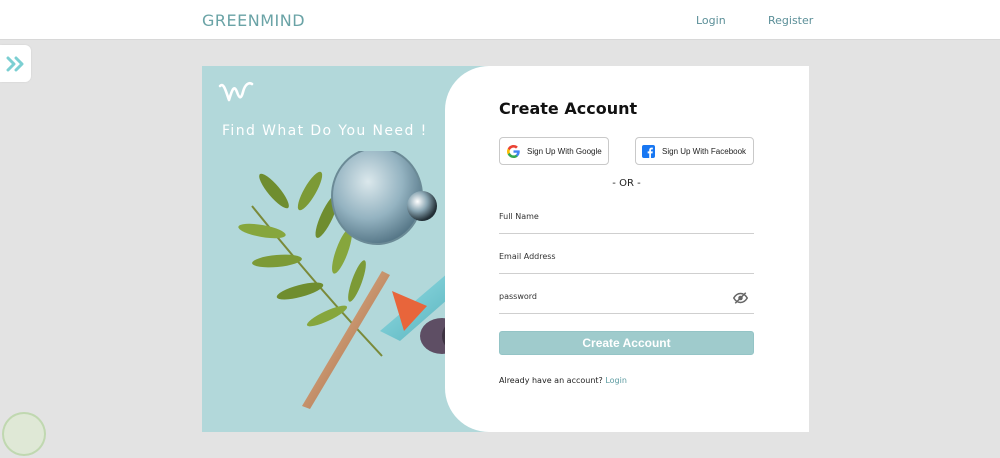 Image resolution: width=1000 pixels, height=458 pixels. What do you see at coordinates (500, 20) in the screenshot?
I see `top-navbar: GREENMIND Login Register` at bounding box center [500, 20].